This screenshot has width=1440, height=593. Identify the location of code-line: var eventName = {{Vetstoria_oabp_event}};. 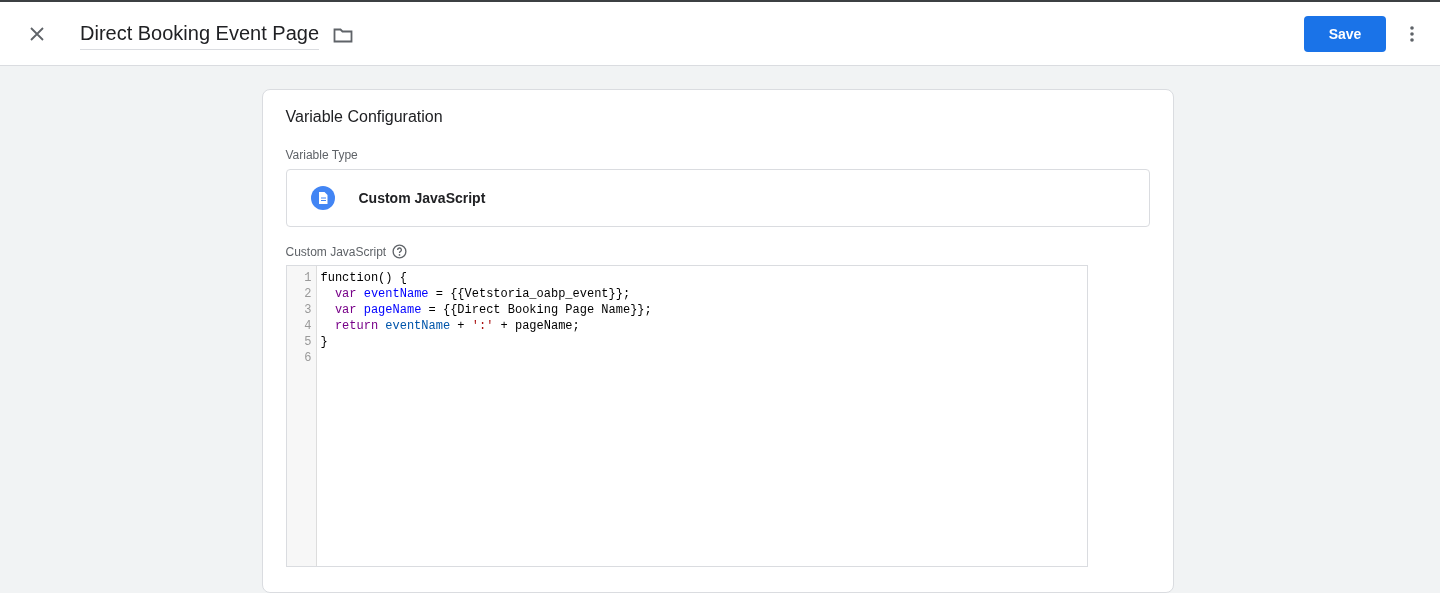
(482, 294).